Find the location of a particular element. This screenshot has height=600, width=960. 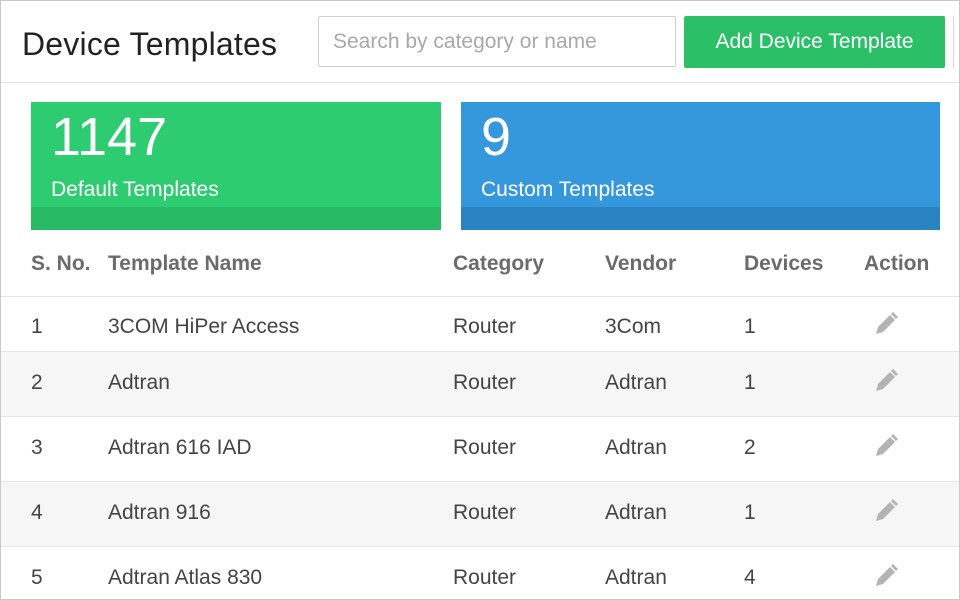

column-header-vendor: Vendor is located at coordinates (640, 264).